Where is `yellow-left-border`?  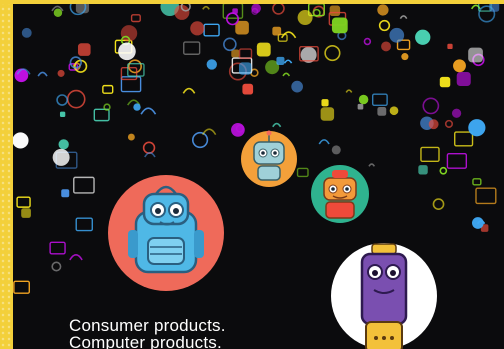
yellow-left-border is located at coordinates (6, 174).